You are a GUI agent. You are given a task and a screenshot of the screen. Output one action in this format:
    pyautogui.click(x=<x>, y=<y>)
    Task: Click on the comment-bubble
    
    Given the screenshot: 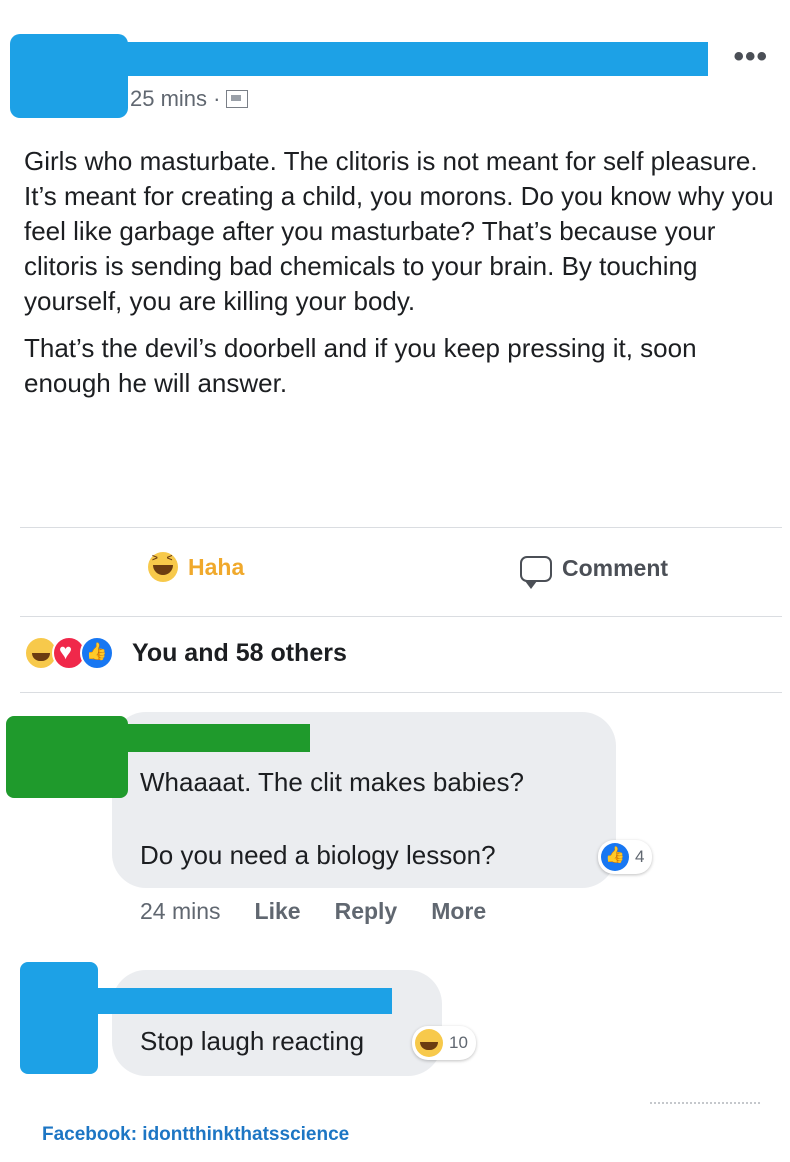 What is the action you would take?
    pyautogui.click(x=277, y=1023)
    